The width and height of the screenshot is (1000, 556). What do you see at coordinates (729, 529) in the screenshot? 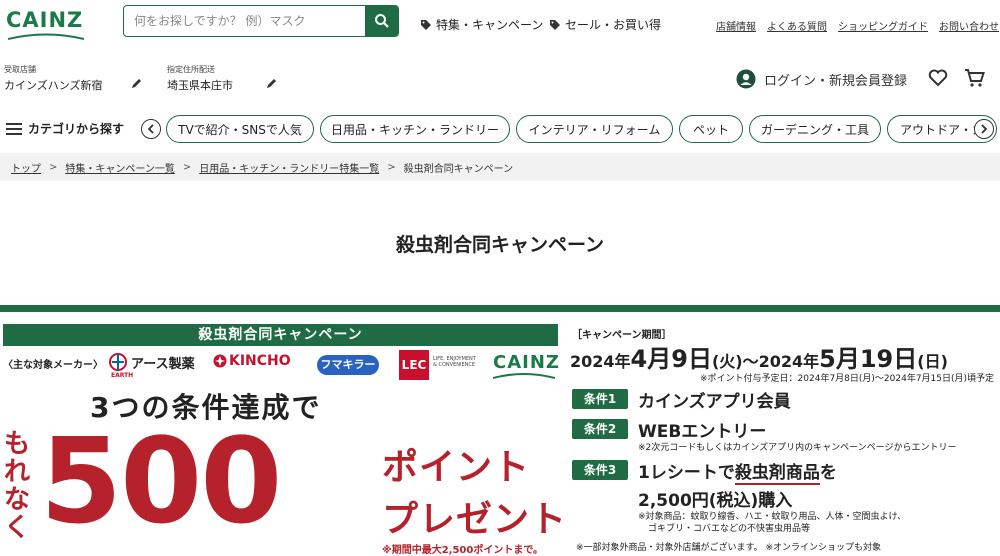
I see `condition3-note2: ゴキブリ・コバエなどの不快害虫用品等` at bounding box center [729, 529].